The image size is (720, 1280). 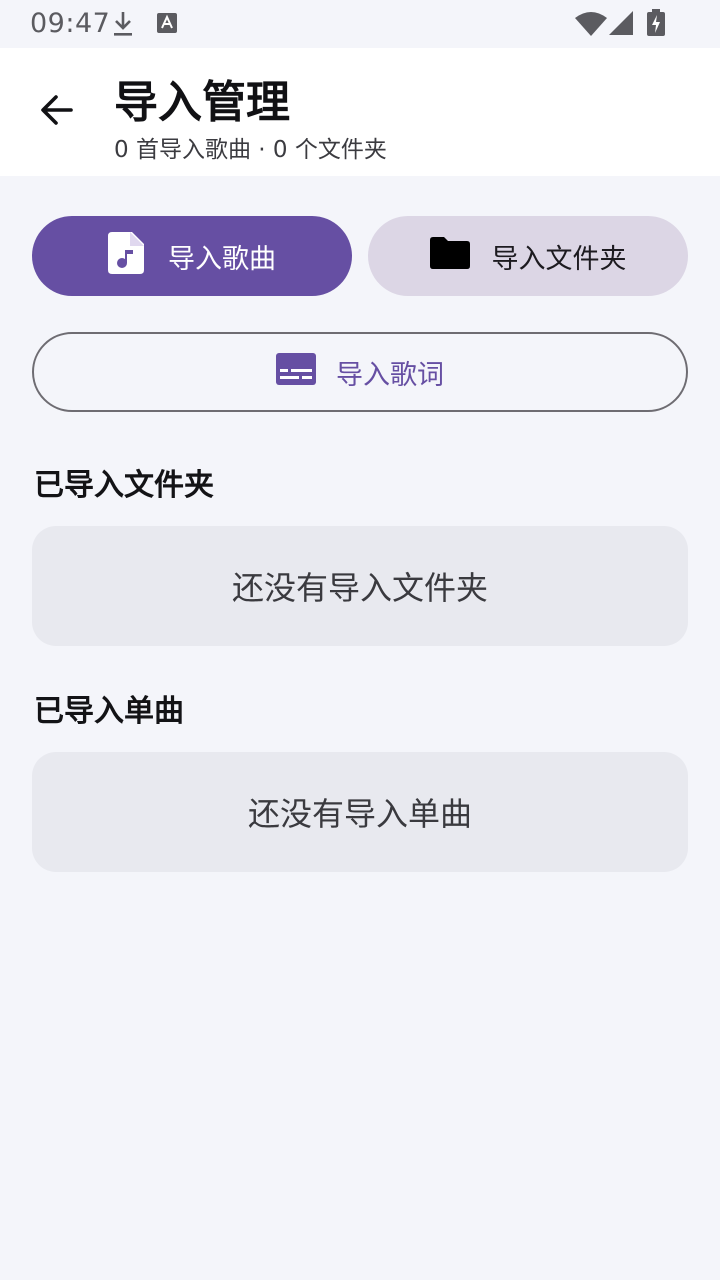 I want to click on songs-empty-card: 还没有导入单曲, so click(x=360, y=812).